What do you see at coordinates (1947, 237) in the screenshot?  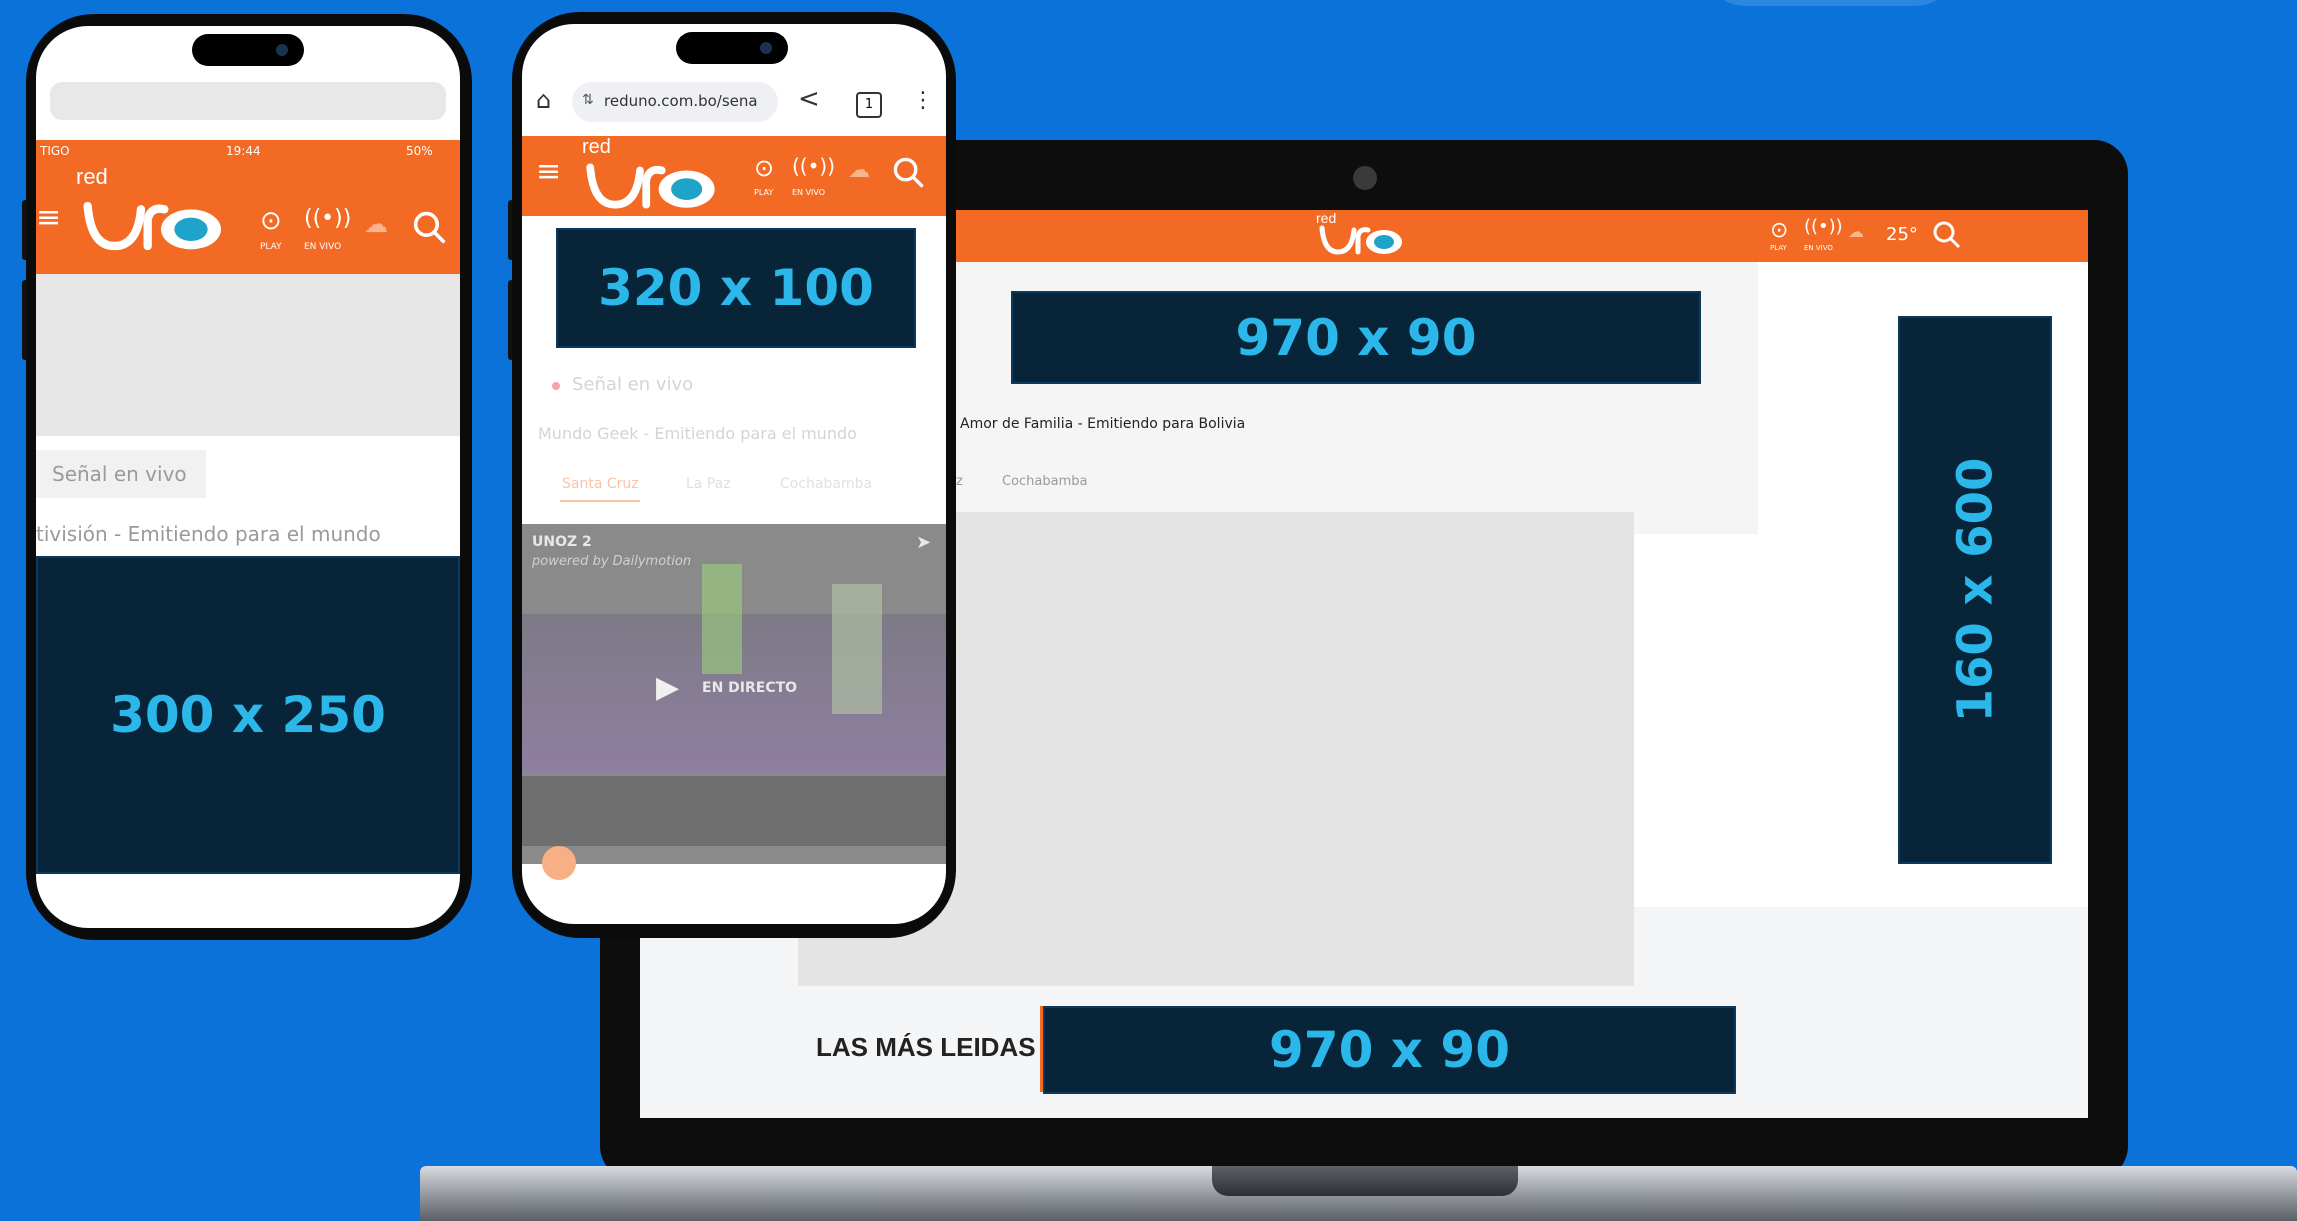 I see `laptop-search-icon` at bounding box center [1947, 237].